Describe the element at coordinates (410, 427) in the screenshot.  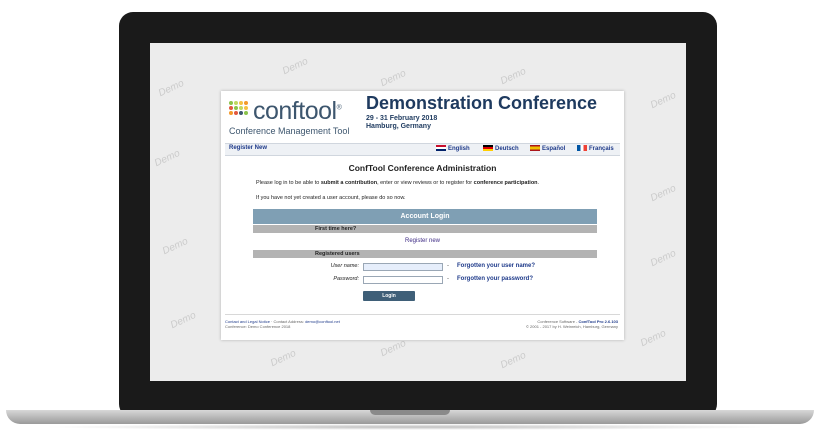
I see `laptop-shadow` at that location.